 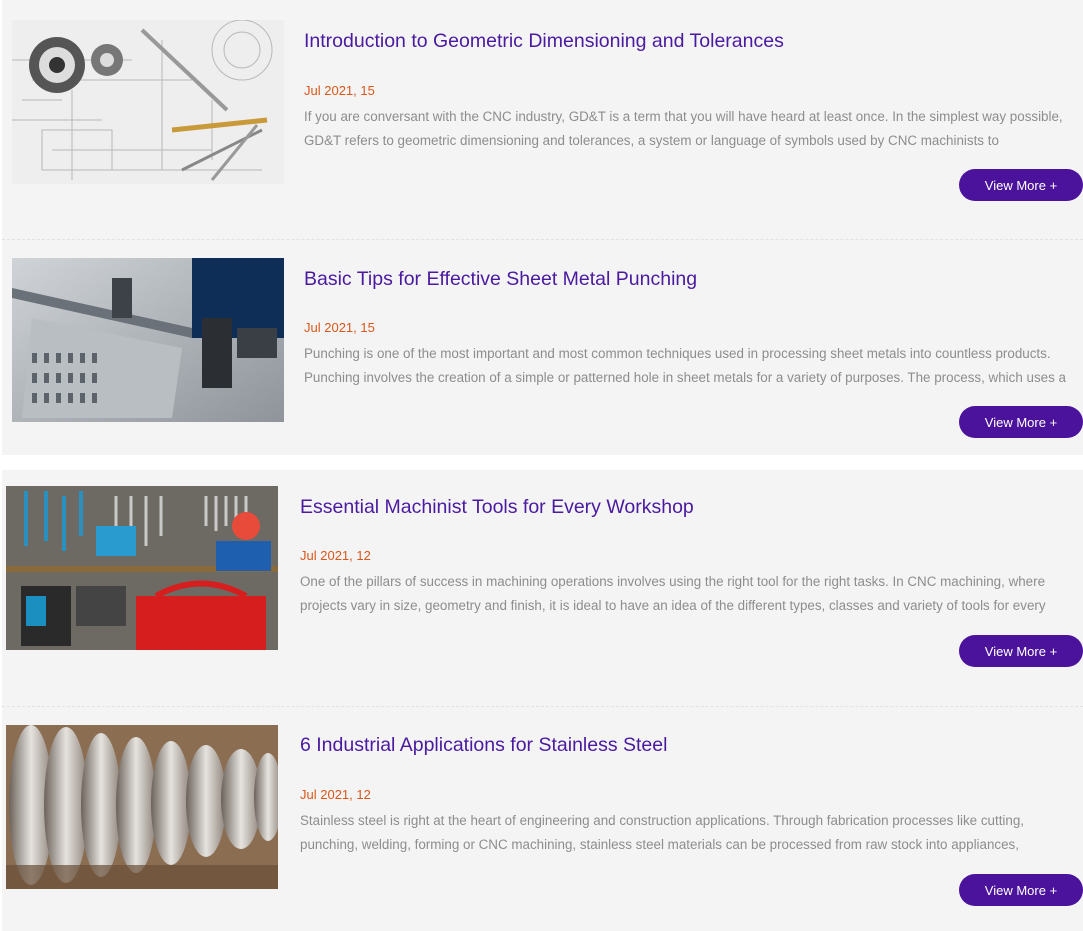 I want to click on stainless-steel-coils-image, so click(x=142, y=807).